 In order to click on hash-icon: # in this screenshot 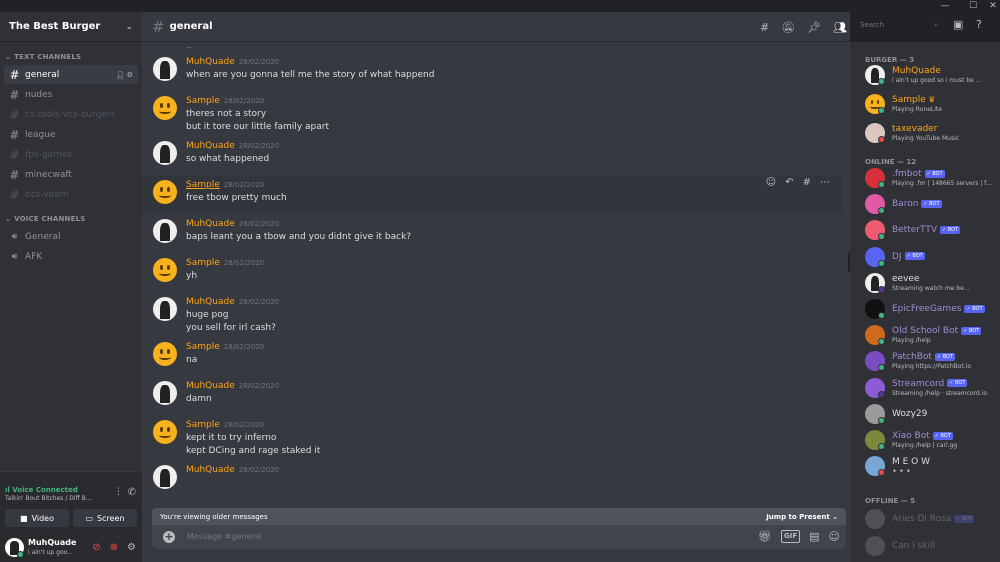, I will do `click(14, 174)`.